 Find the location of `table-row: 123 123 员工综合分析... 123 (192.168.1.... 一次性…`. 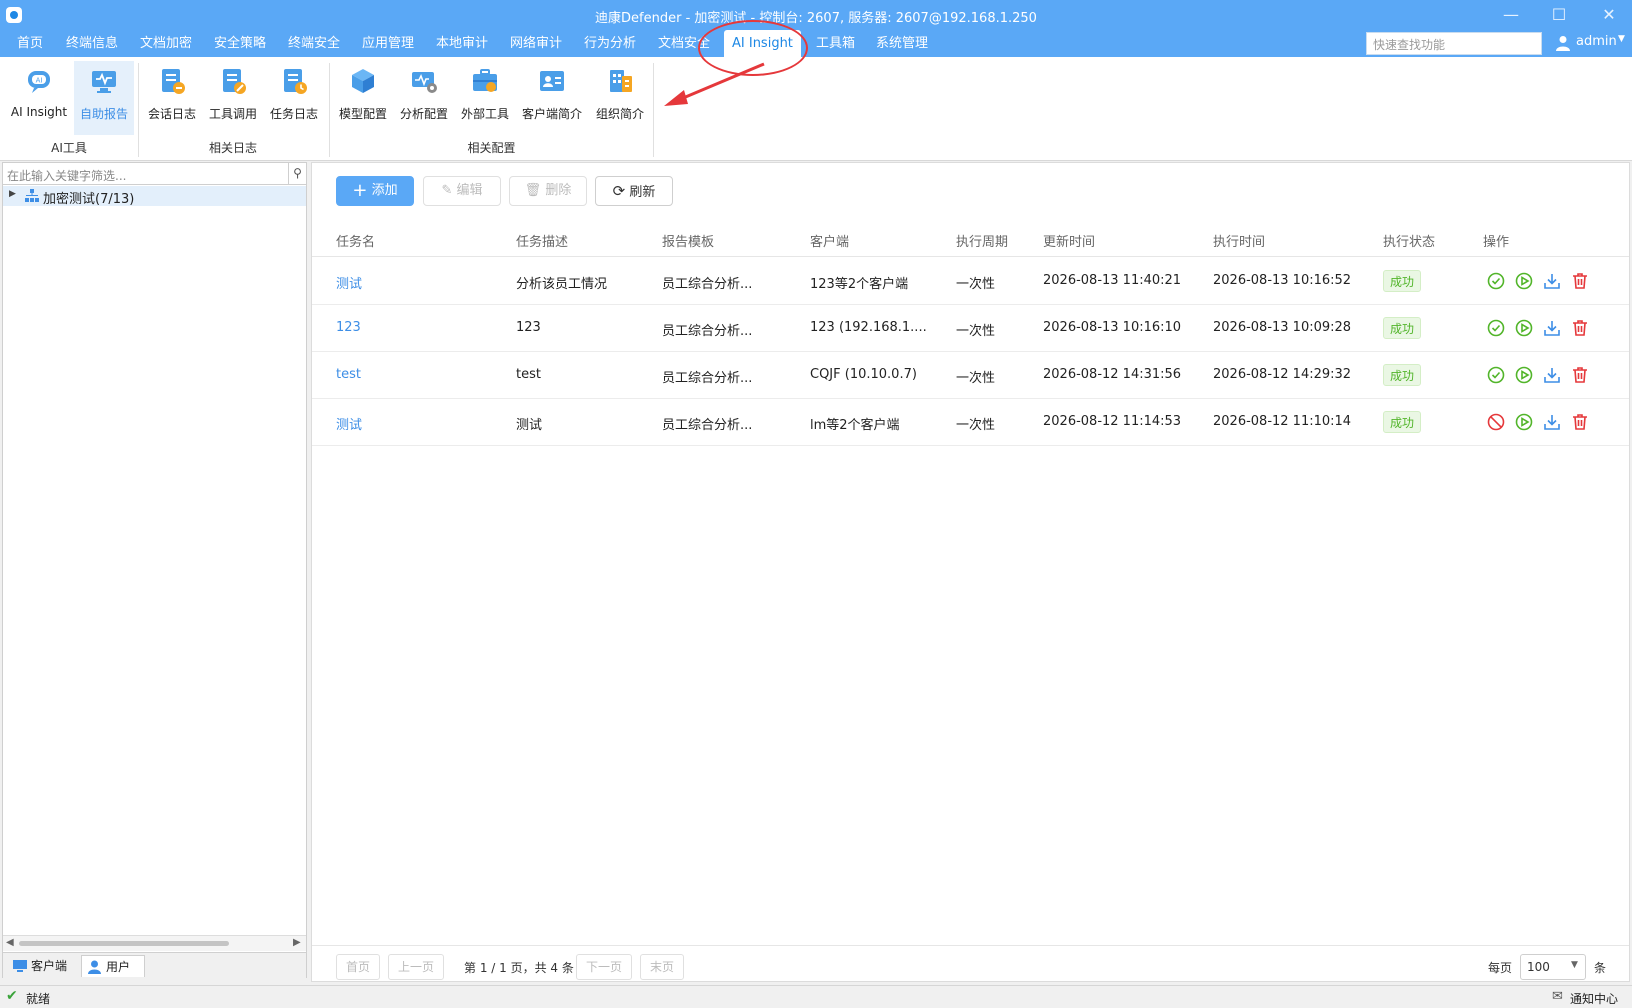

table-row: 123 123 员工综合分析... 123 (192.168.1.... 一次性… is located at coordinates (970, 328).